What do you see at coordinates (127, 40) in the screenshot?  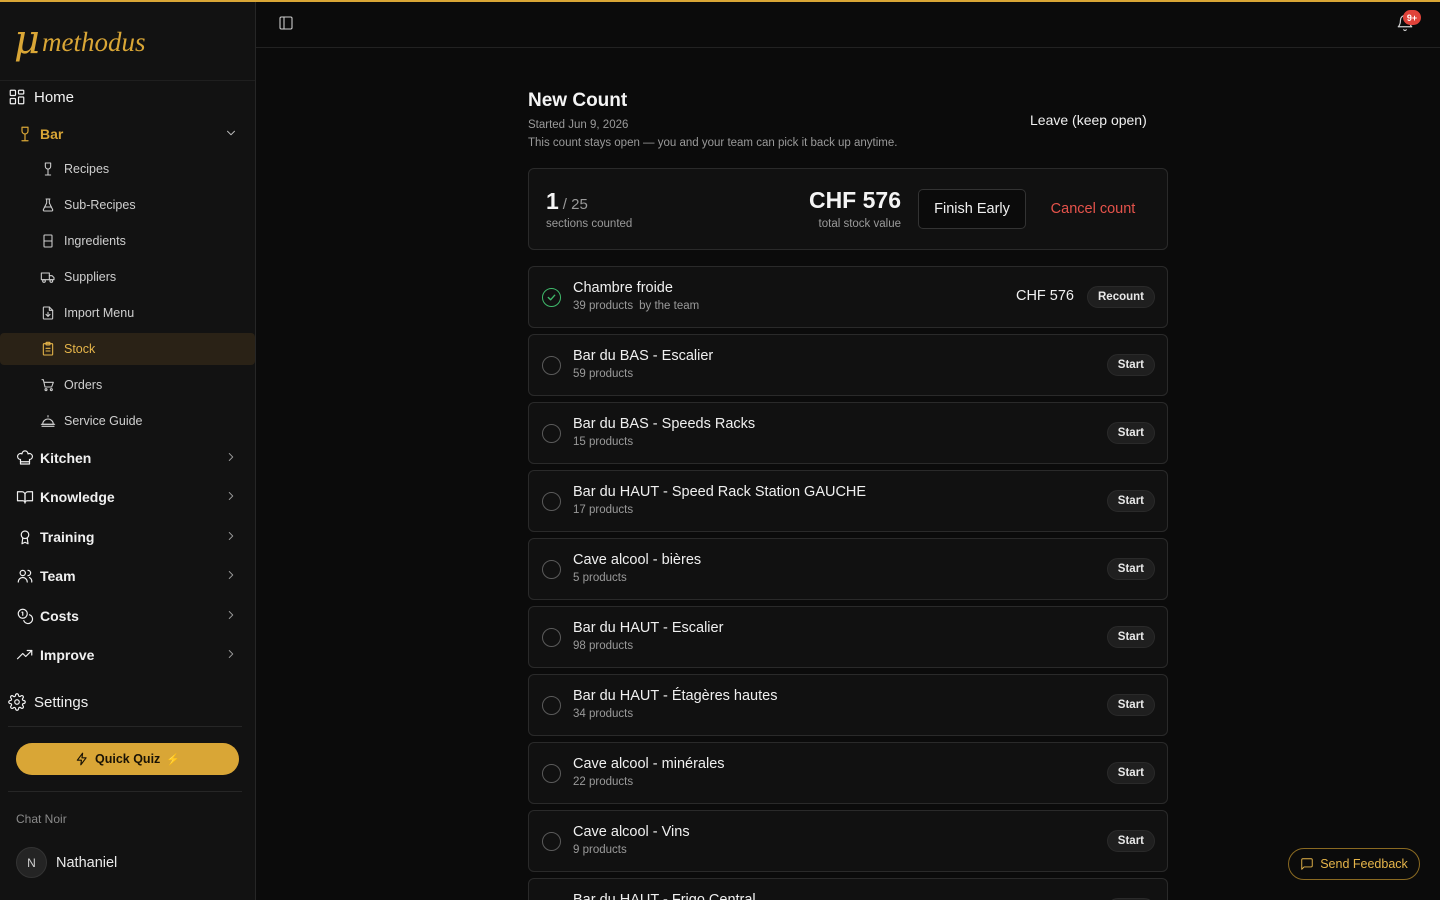 I see `brand-logo: μ methodus` at bounding box center [127, 40].